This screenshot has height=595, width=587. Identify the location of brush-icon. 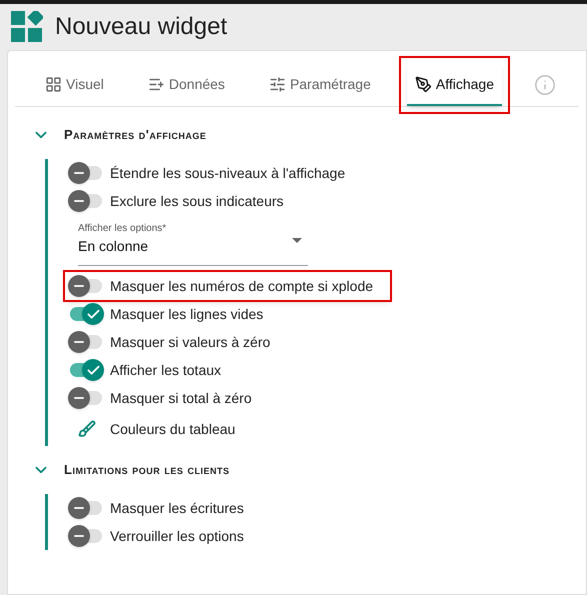
(87, 429).